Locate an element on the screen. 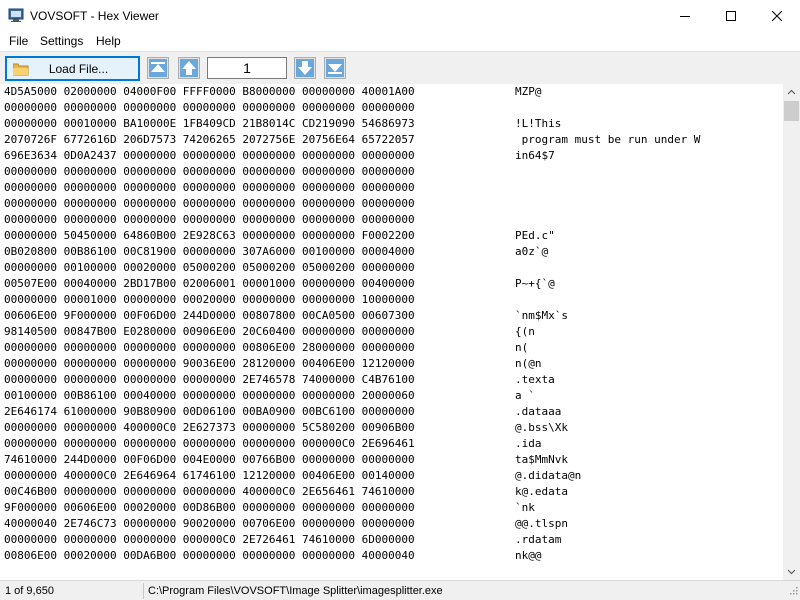 The height and width of the screenshot is (600, 800). ascii-values: {(n is located at coordinates (525, 331).